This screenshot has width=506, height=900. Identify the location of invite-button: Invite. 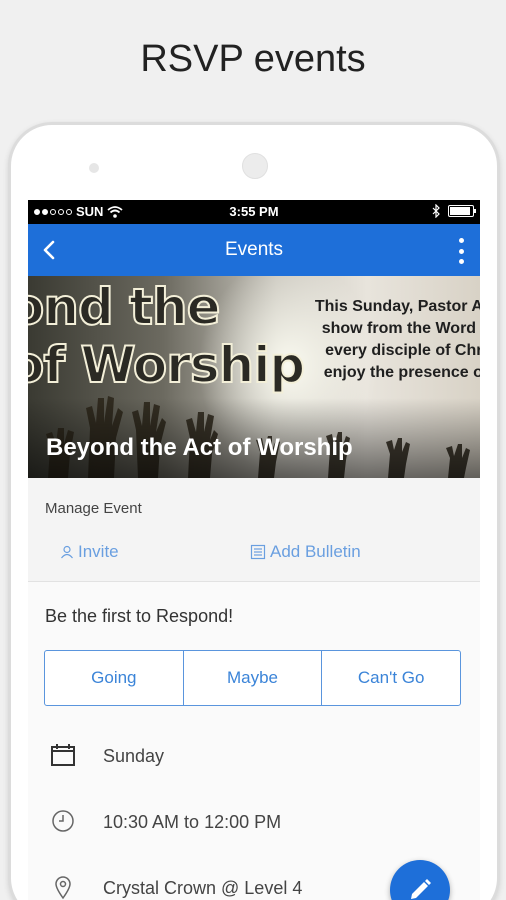
(89, 552).